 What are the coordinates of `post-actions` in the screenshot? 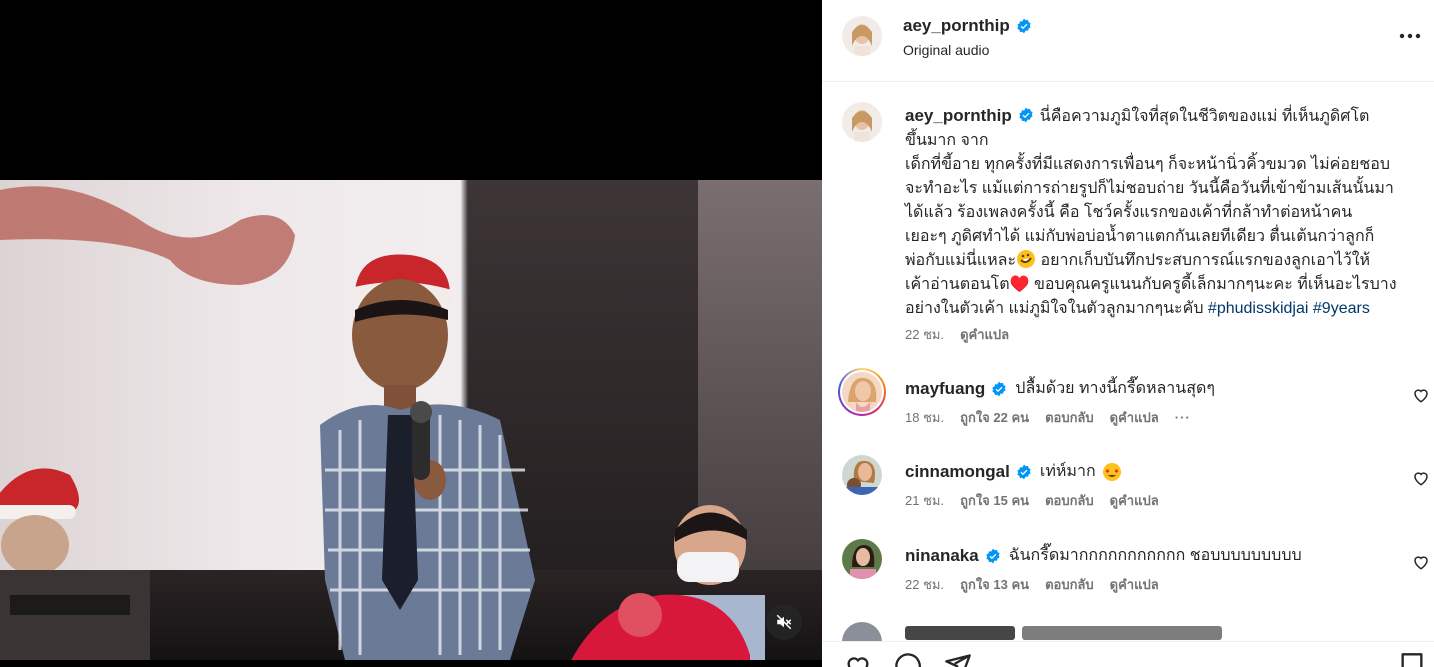 It's located at (1128, 657).